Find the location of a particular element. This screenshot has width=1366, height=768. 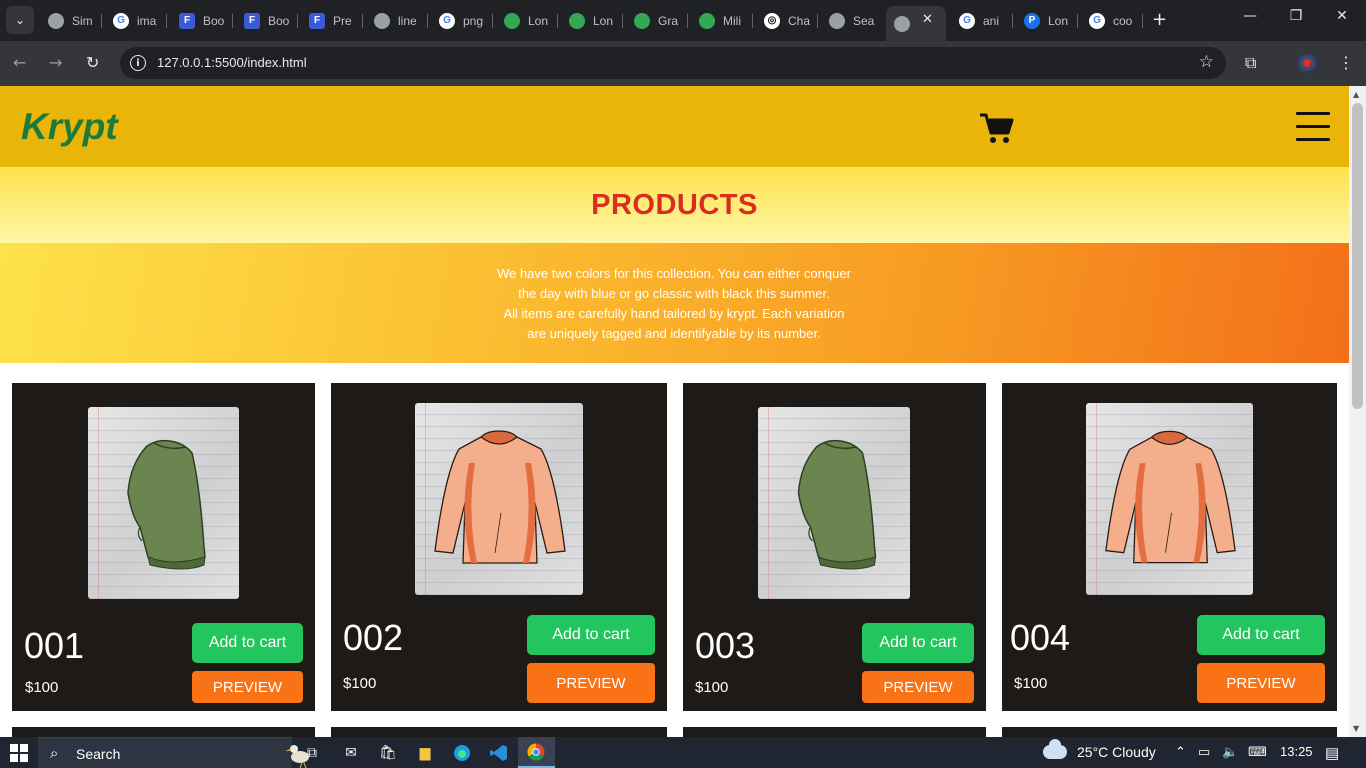

tab-title: line is located at coordinates (407, 20).